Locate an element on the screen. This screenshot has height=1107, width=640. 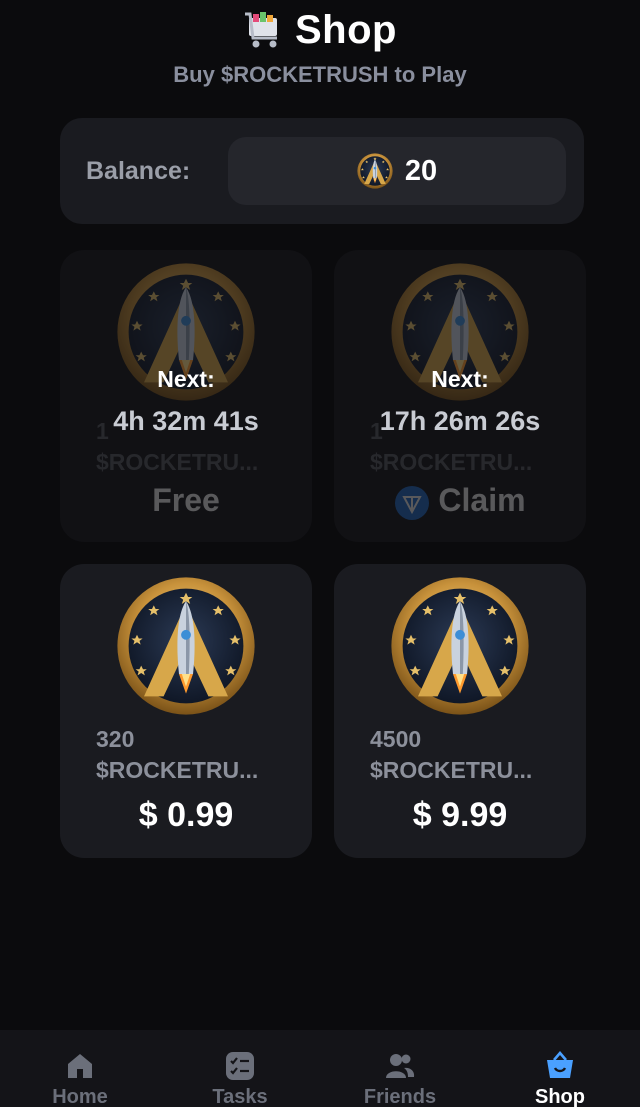
price-button: $ 9.99 is located at coordinates (460, 815).